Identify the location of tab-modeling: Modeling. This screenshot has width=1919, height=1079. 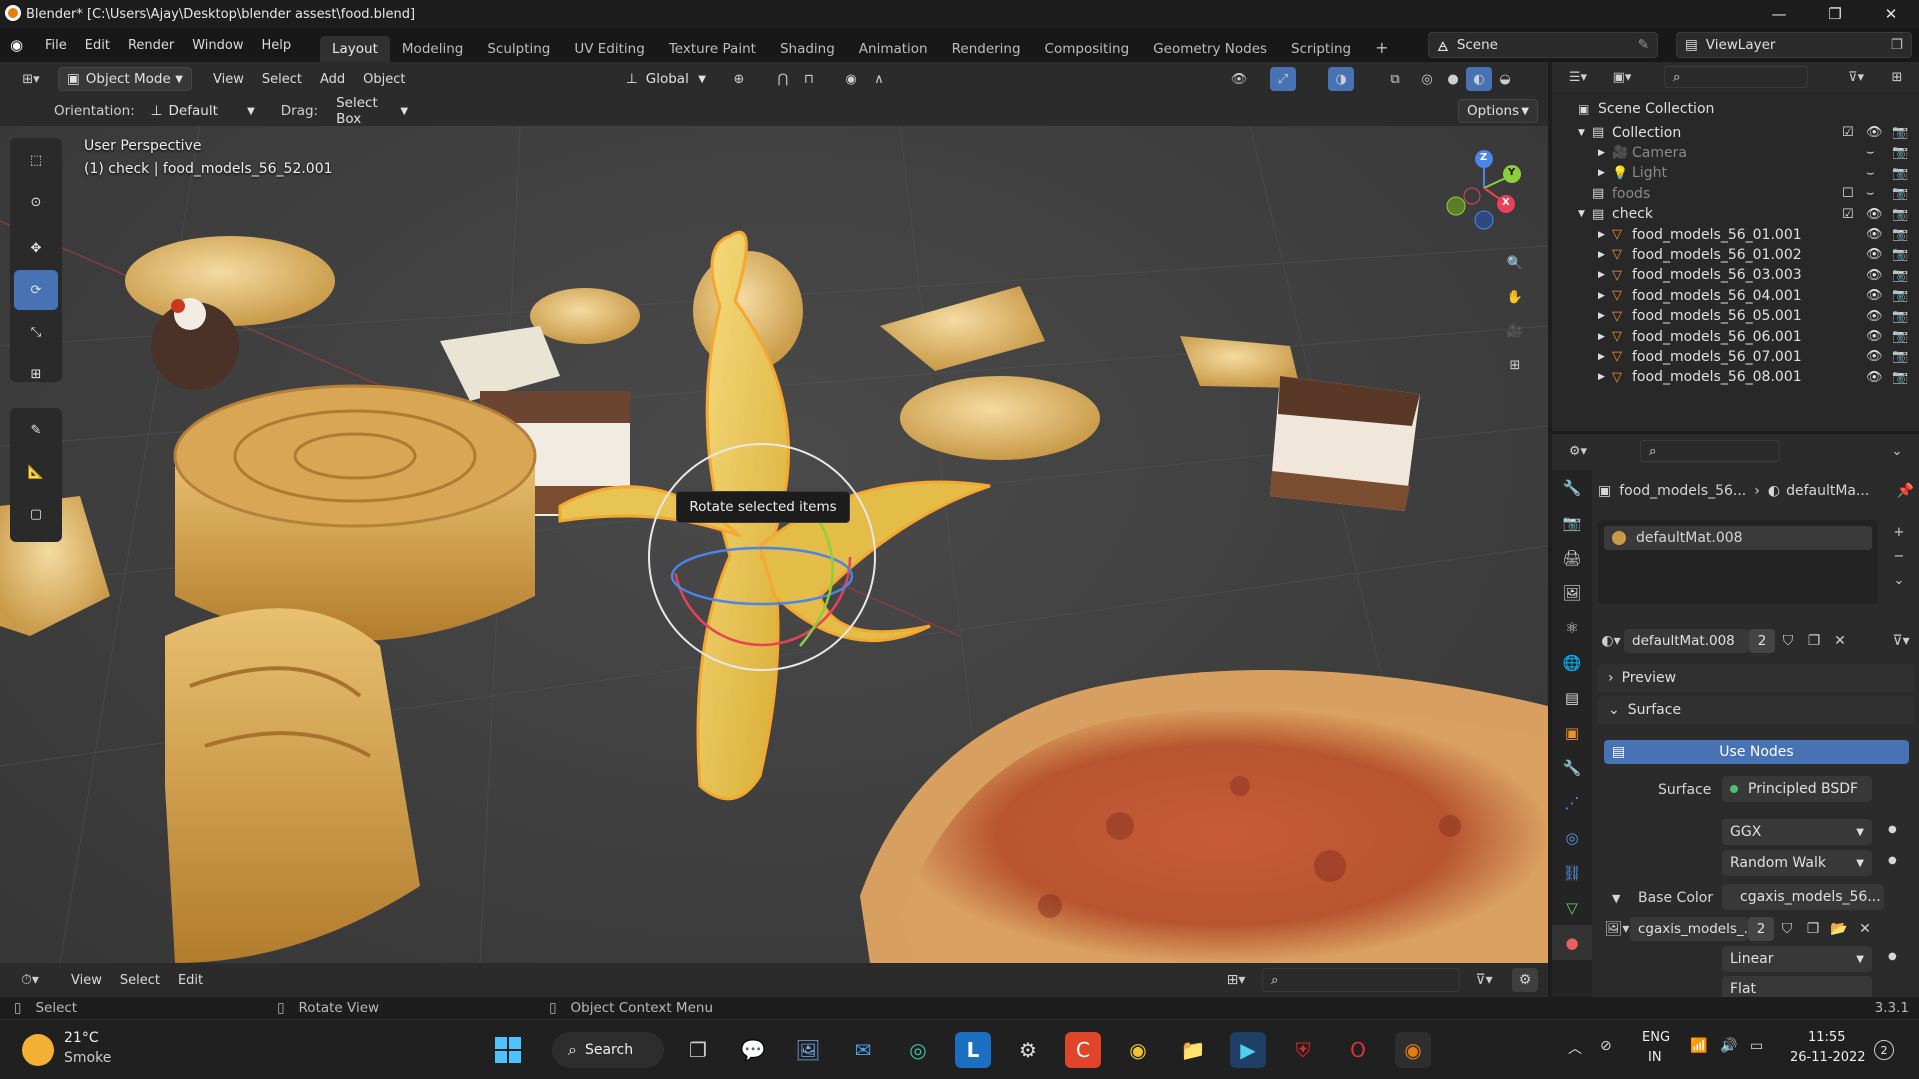
(432, 49).